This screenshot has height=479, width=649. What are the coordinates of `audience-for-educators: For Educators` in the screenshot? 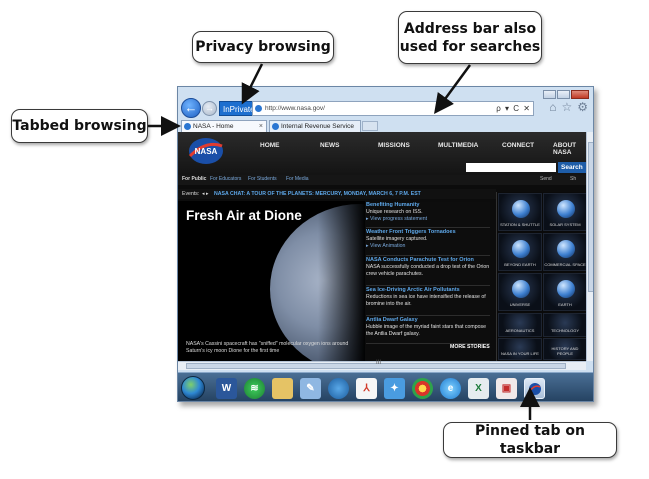 It's located at (225, 179).